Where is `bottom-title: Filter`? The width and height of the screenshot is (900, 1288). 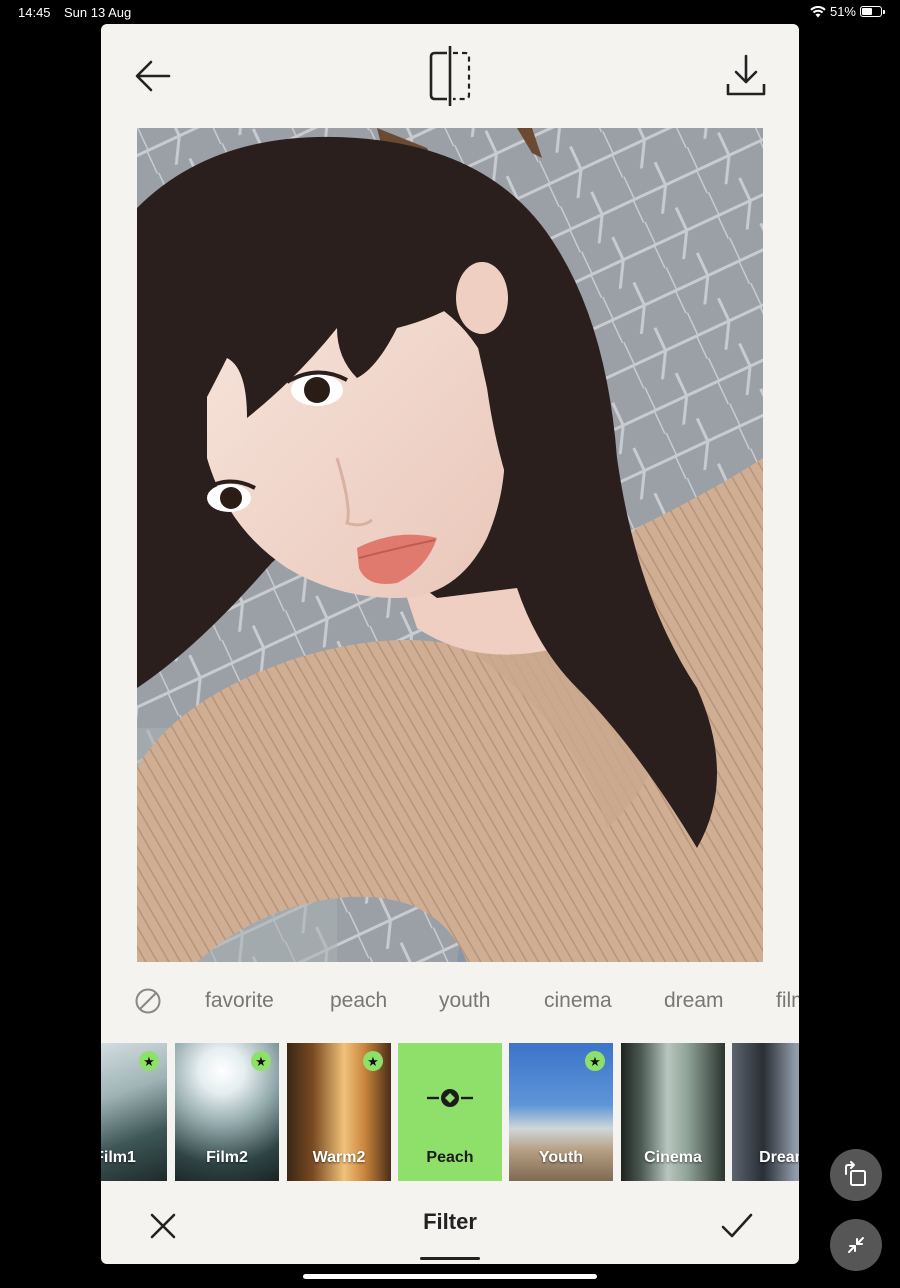
bottom-title: Filter is located at coordinates (450, 1221).